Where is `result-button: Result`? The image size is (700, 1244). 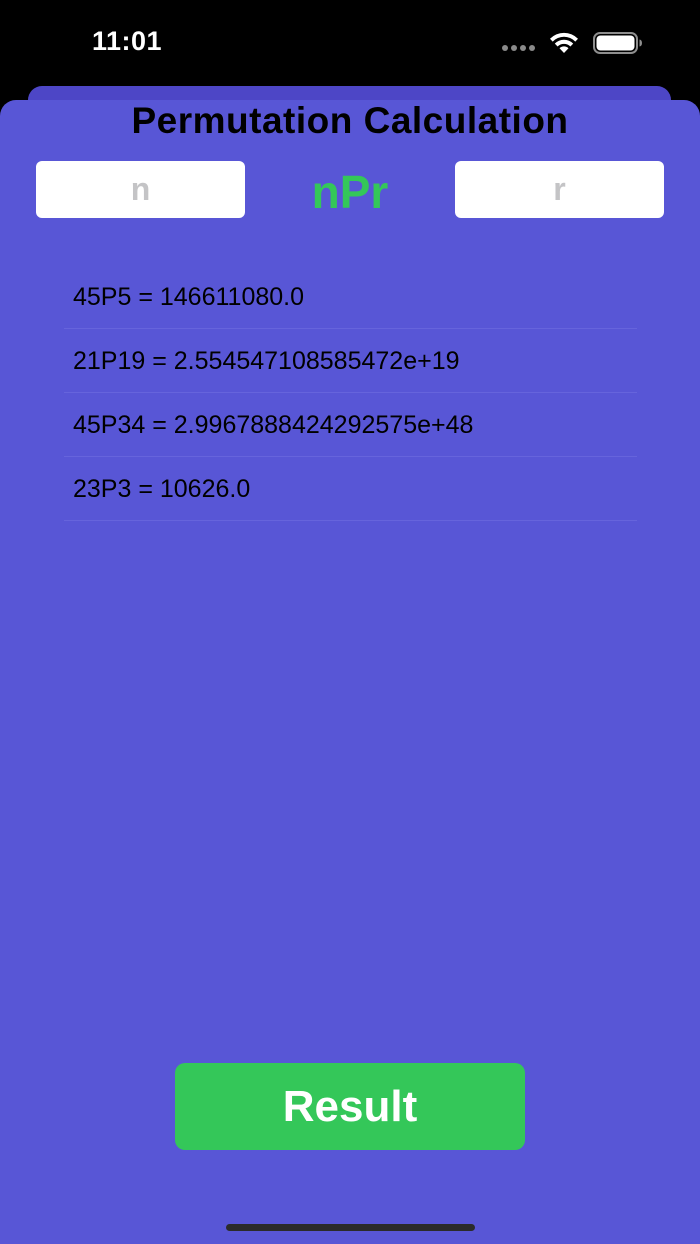 result-button: Result is located at coordinates (350, 1106).